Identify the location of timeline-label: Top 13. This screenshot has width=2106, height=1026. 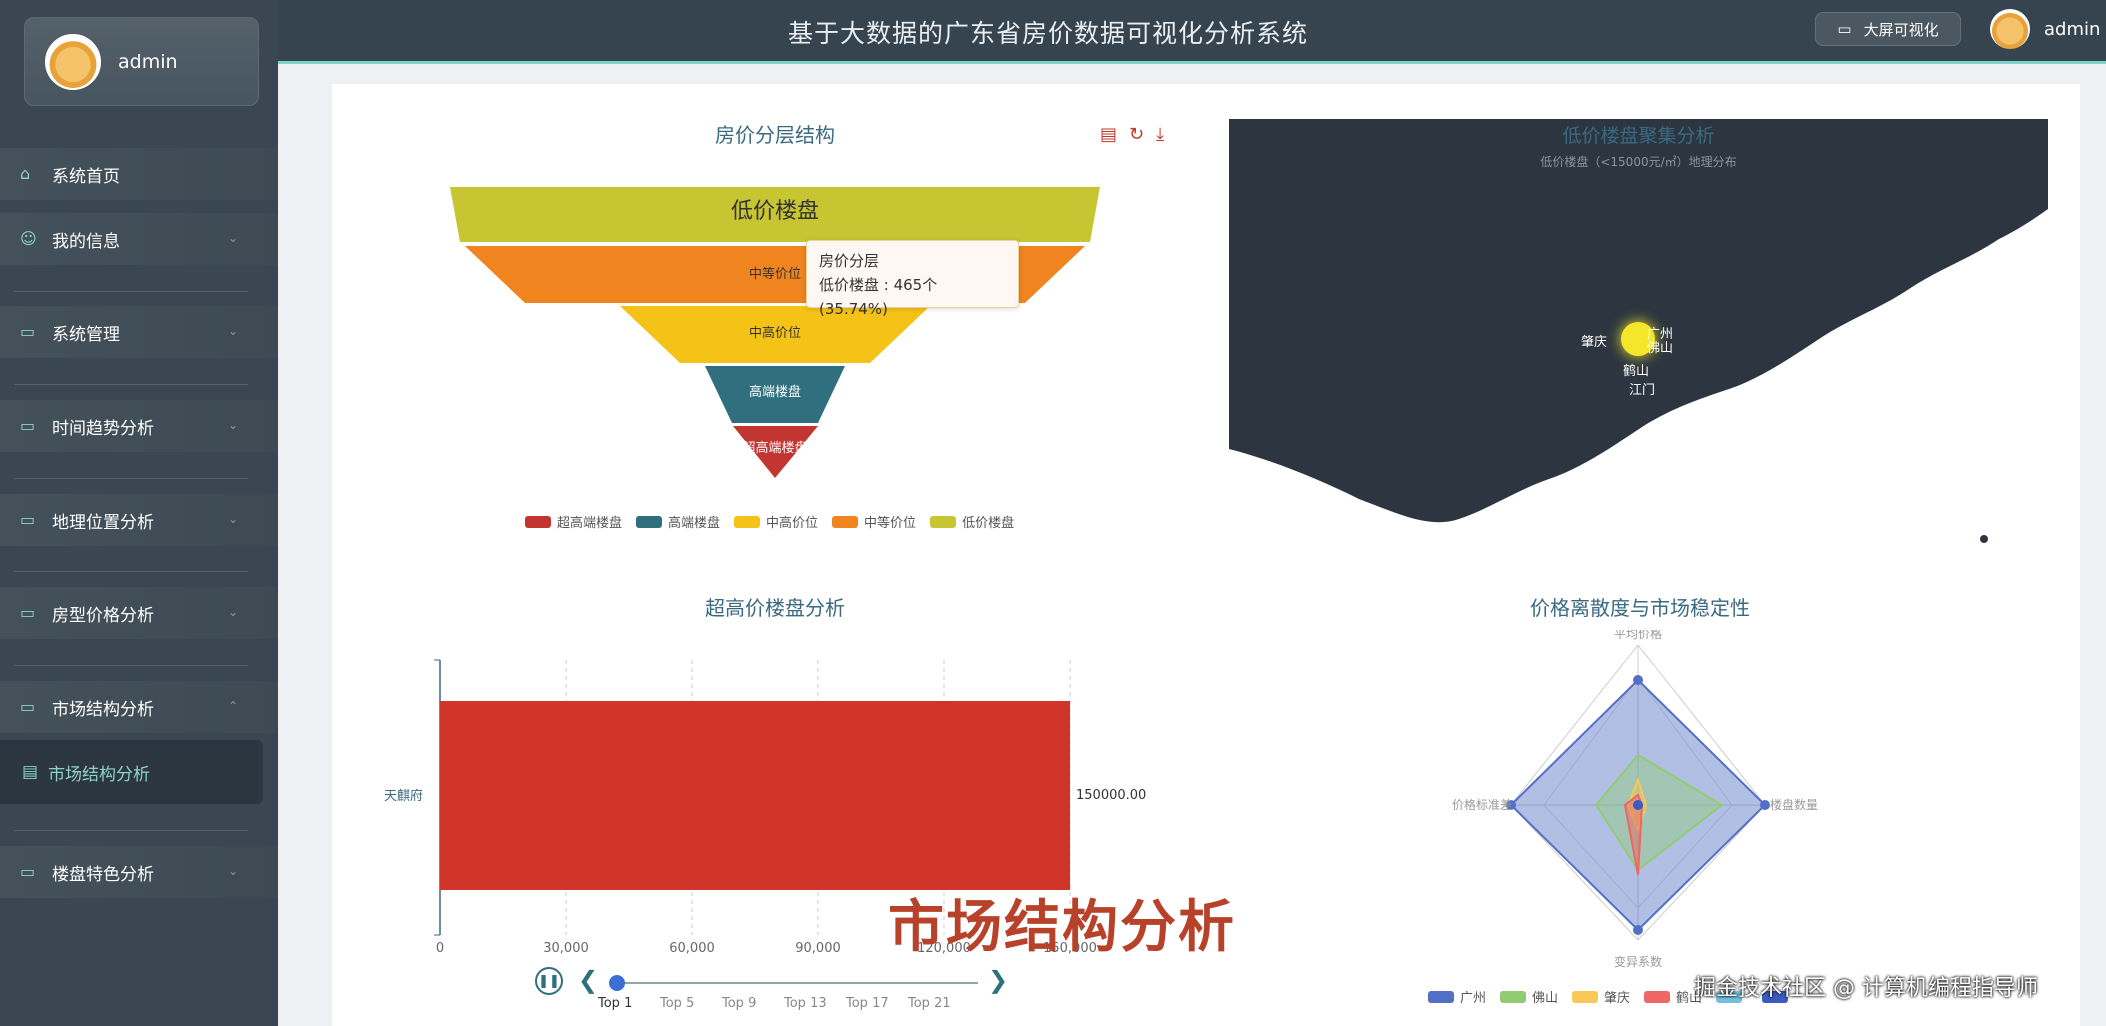
(805, 1003).